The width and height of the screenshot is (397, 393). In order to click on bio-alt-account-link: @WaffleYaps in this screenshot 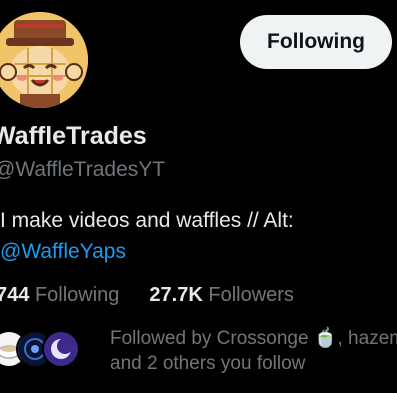, I will do `click(63, 251)`.